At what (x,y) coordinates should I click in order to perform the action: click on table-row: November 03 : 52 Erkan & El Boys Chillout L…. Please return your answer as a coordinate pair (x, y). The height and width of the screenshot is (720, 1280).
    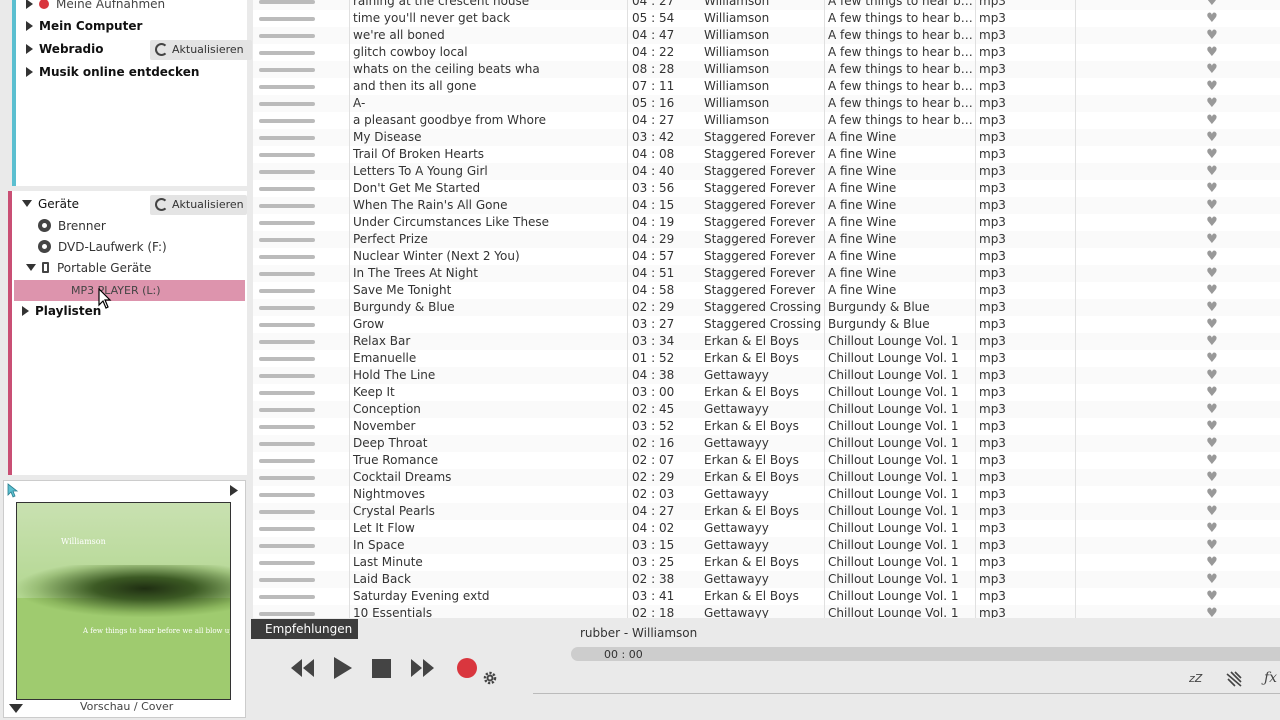
    Looking at the image, I should click on (766, 426).